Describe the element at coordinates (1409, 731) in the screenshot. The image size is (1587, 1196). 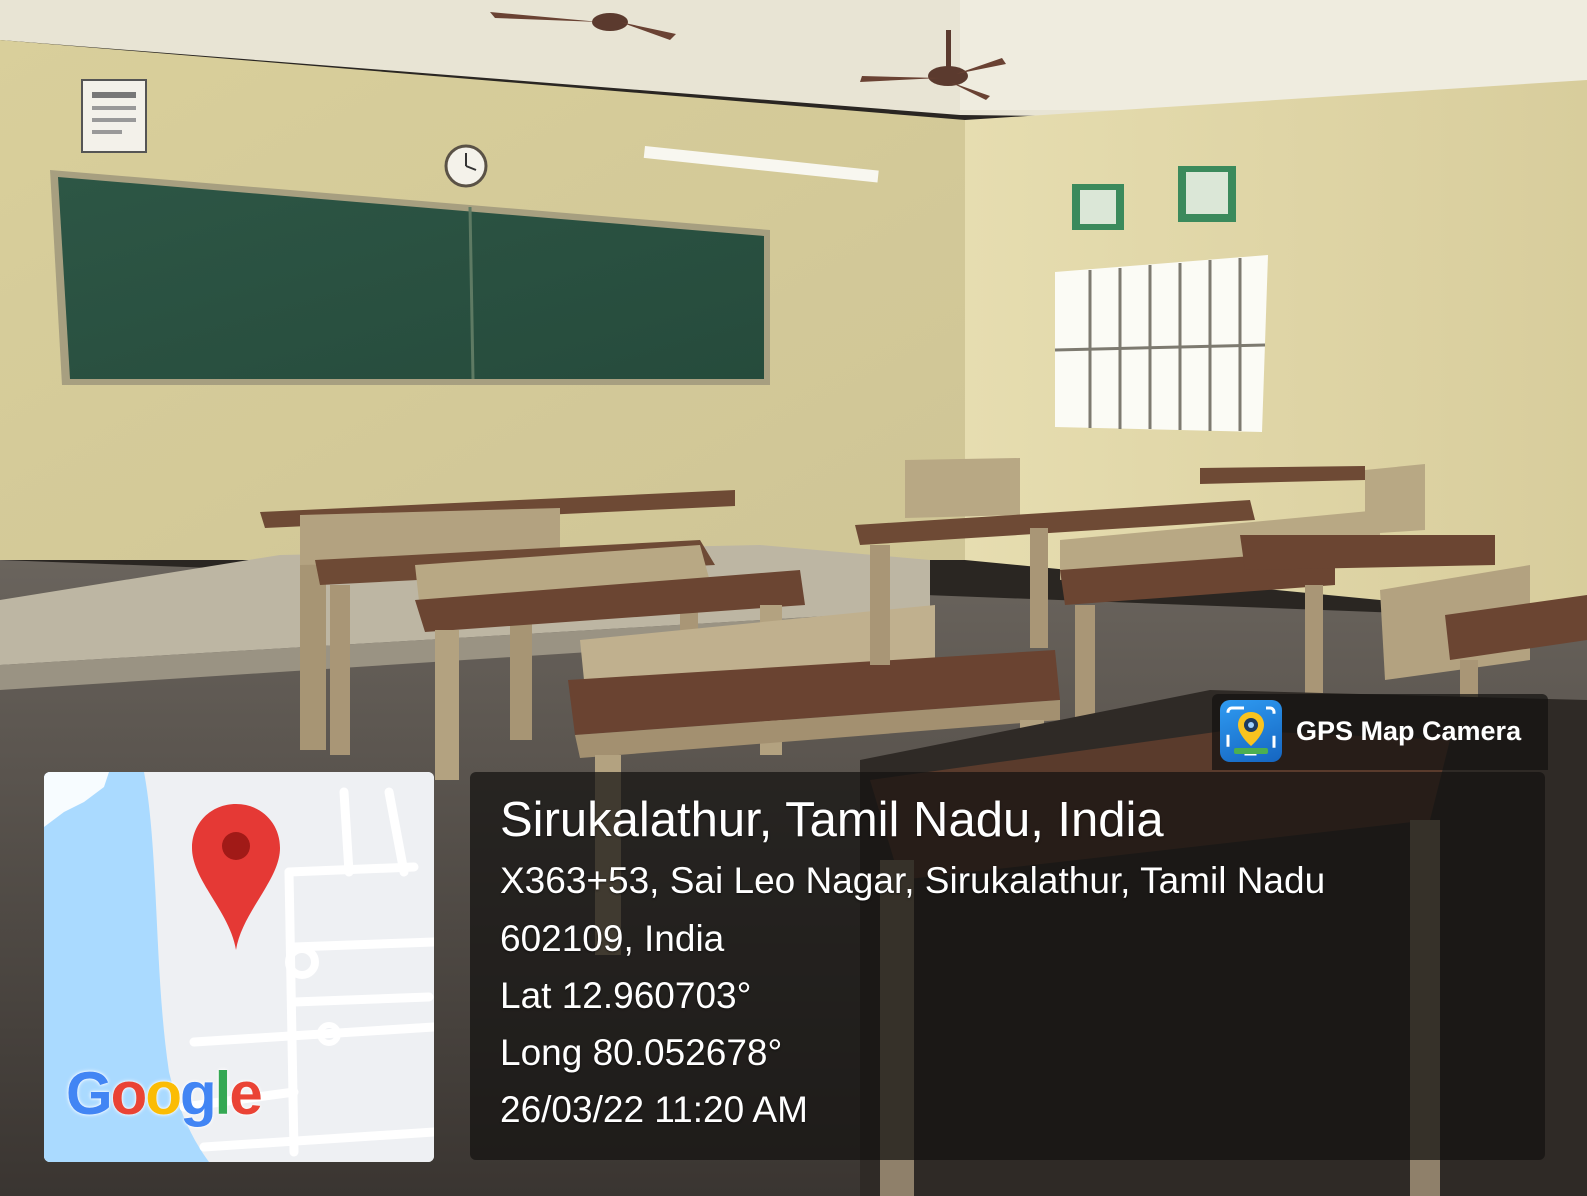
I see `app-name: GPS Map Camera` at that location.